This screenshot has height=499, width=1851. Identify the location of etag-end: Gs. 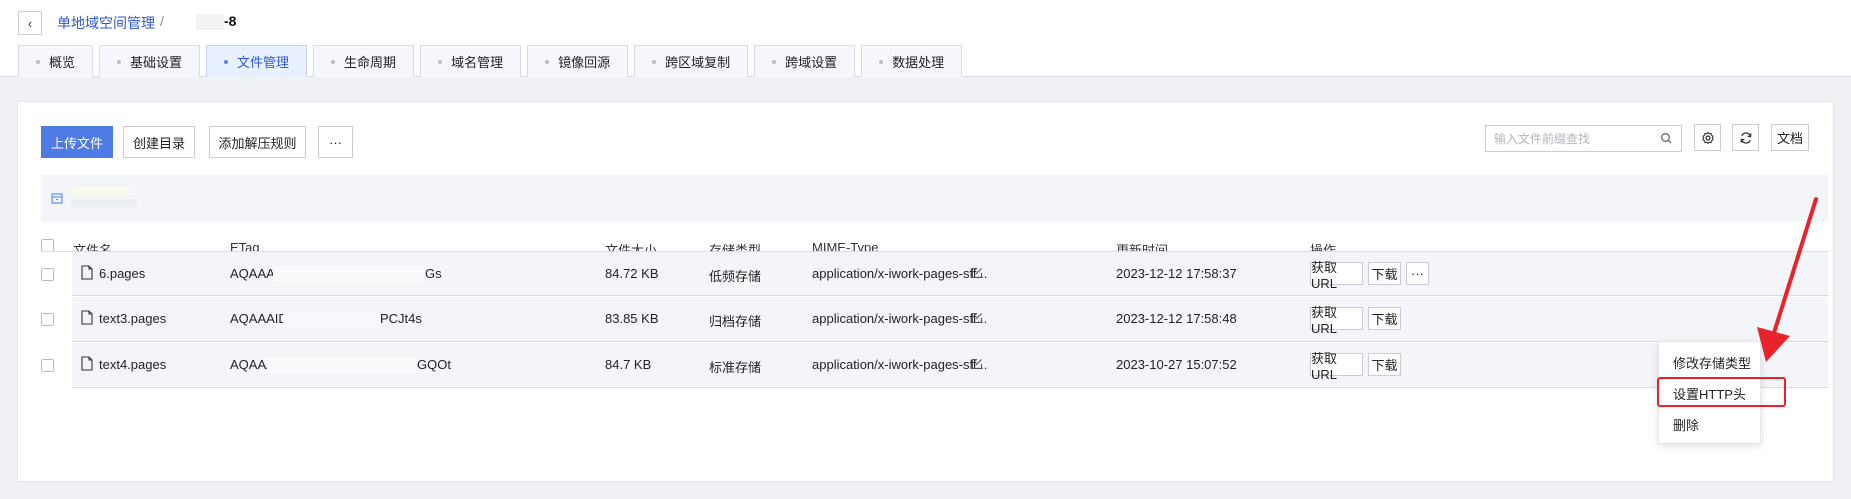
(433, 273).